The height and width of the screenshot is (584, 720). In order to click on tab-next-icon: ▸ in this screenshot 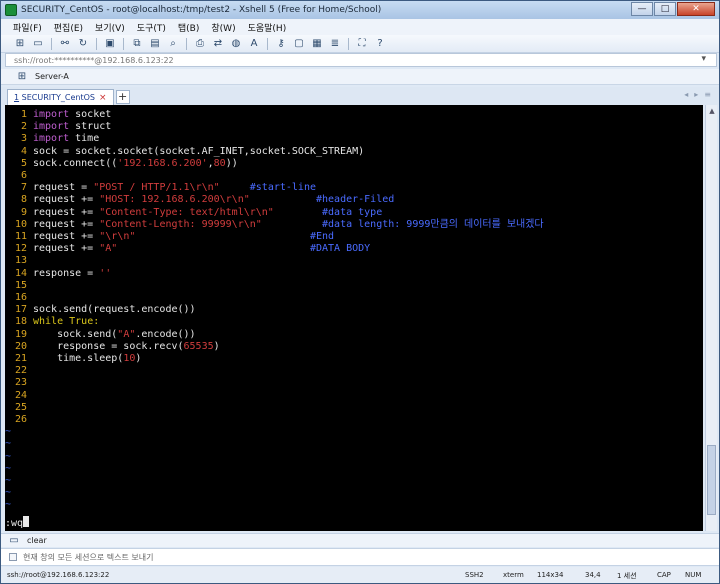, I will do `click(696, 94)`.